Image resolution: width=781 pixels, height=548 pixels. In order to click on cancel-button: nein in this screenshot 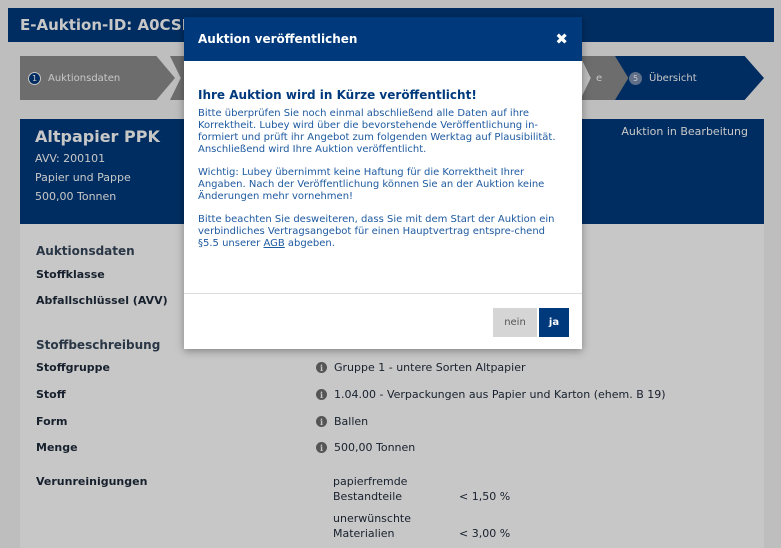, I will do `click(515, 322)`.